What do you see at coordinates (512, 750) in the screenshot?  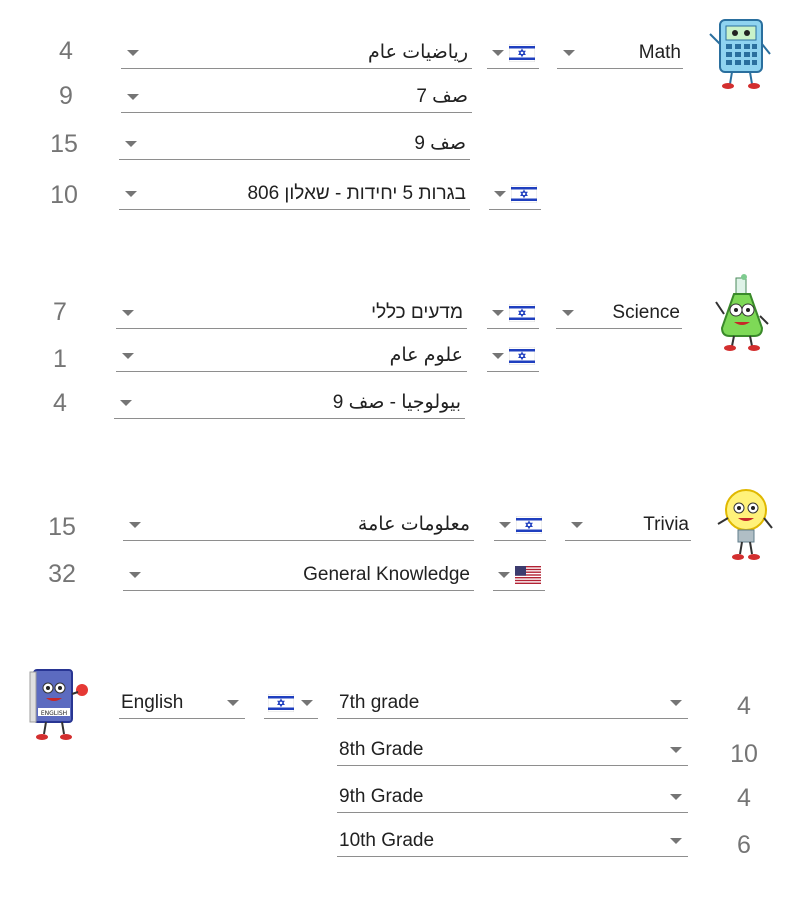 I see `english-topic-dropdown: 8th Grade` at bounding box center [512, 750].